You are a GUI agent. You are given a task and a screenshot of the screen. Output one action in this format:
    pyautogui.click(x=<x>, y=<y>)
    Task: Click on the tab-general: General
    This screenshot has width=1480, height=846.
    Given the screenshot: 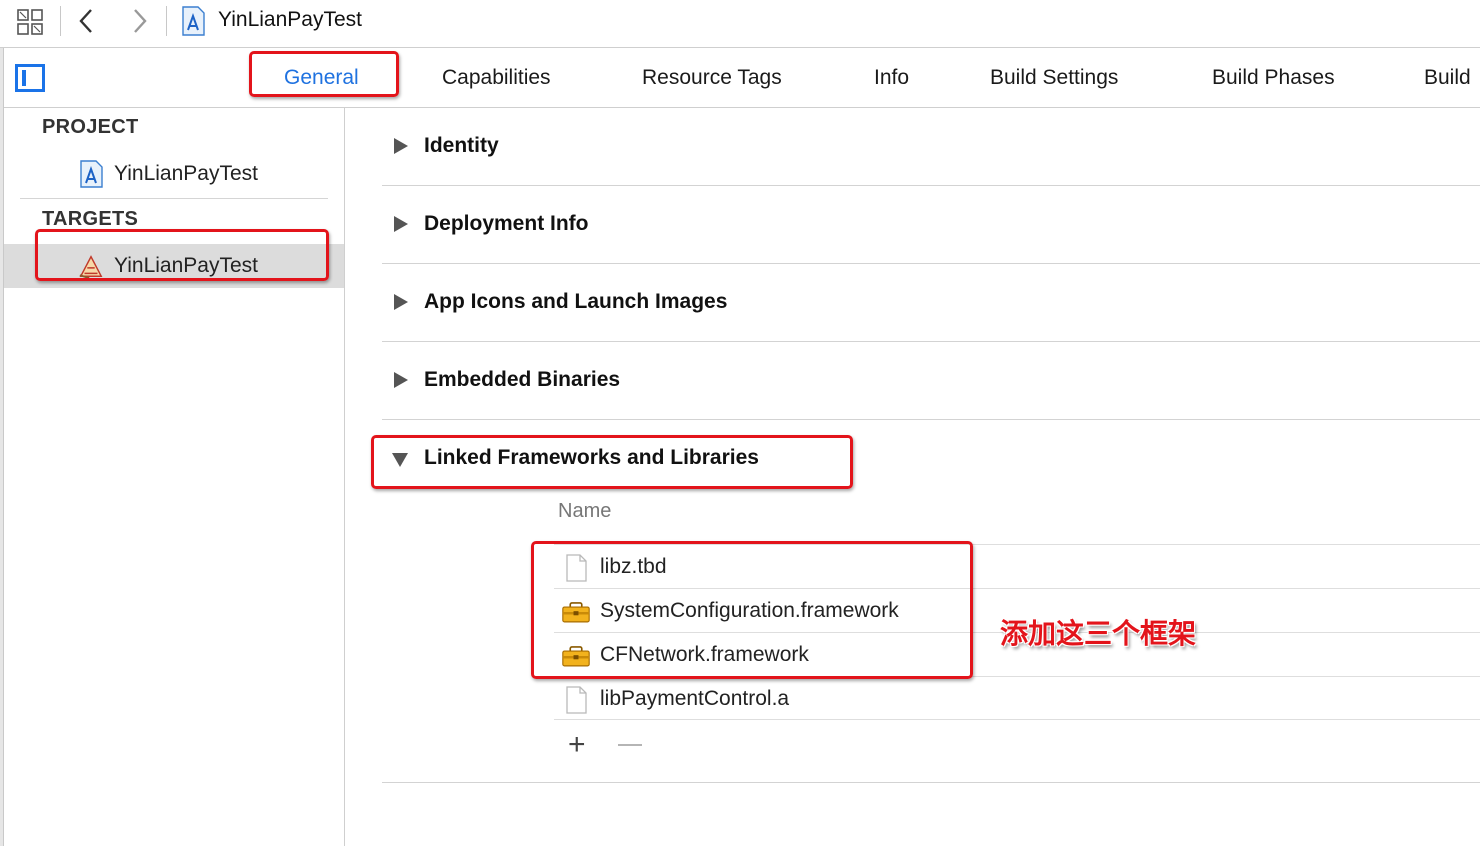 What is the action you would take?
    pyautogui.click(x=321, y=78)
    